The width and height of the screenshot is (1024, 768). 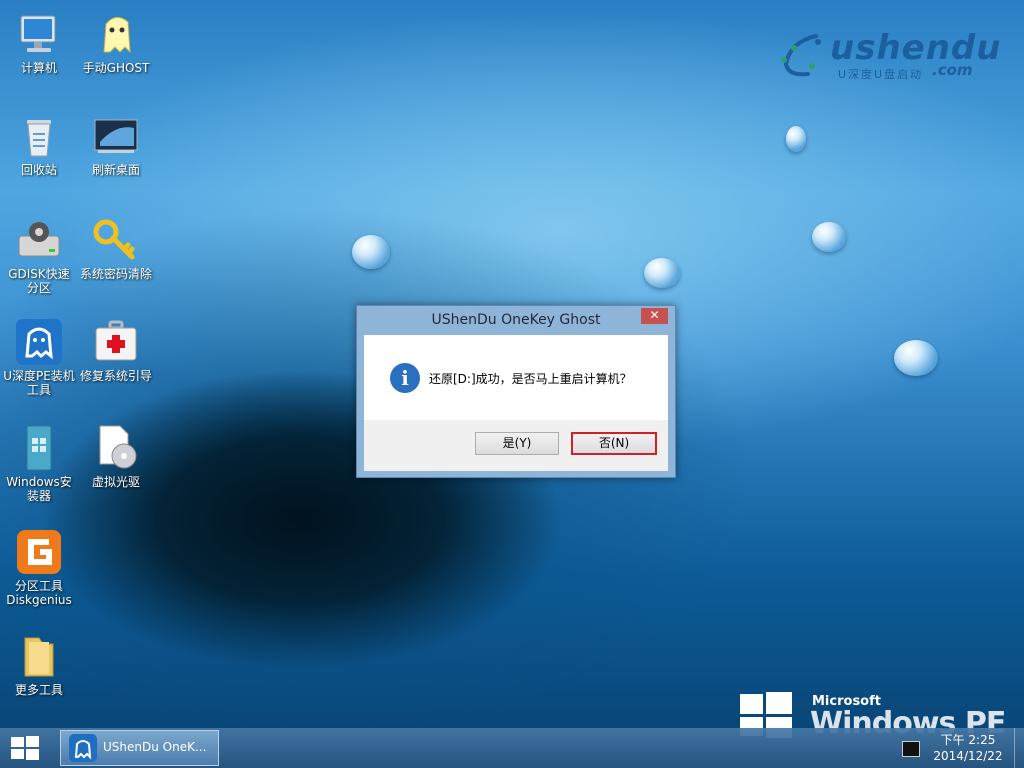 What do you see at coordinates (39, 552) in the screenshot?
I see `diskgenius-icon` at bounding box center [39, 552].